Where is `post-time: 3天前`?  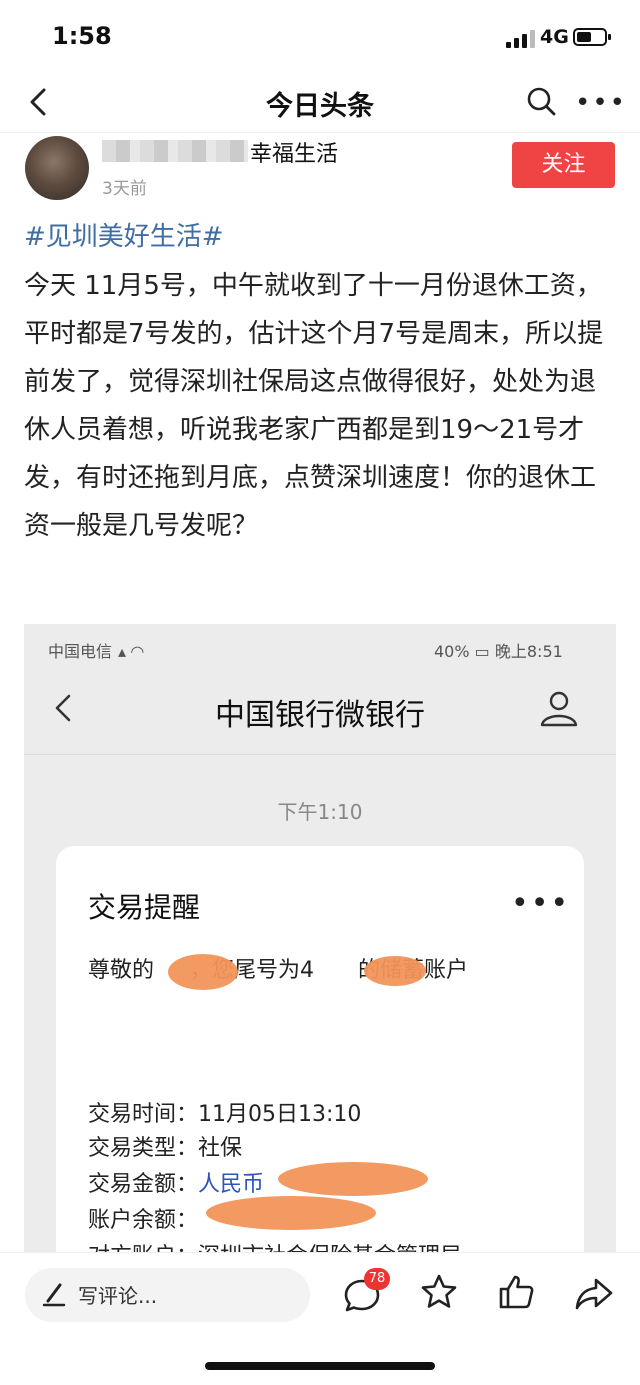 post-time: 3天前 is located at coordinates (124, 189).